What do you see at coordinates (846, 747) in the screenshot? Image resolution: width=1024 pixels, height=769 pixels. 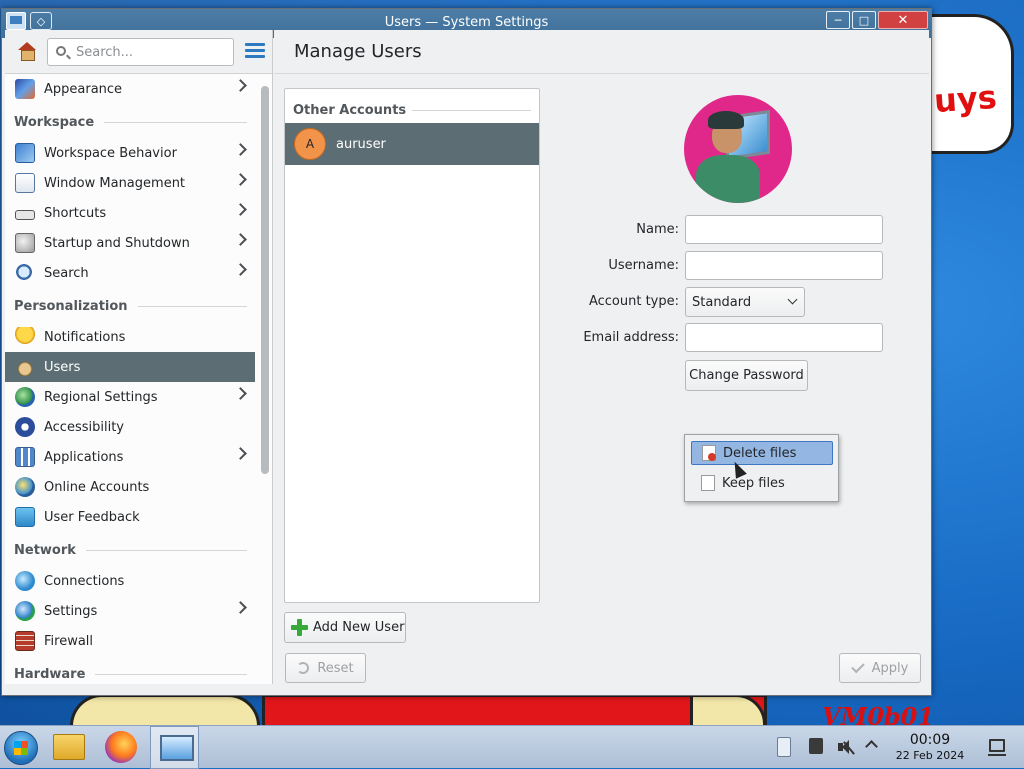 I see `volume-muted-icon` at bounding box center [846, 747].